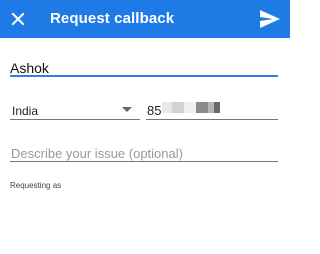  I want to click on issue-field: Describe your issue (optional), so click(144, 152).